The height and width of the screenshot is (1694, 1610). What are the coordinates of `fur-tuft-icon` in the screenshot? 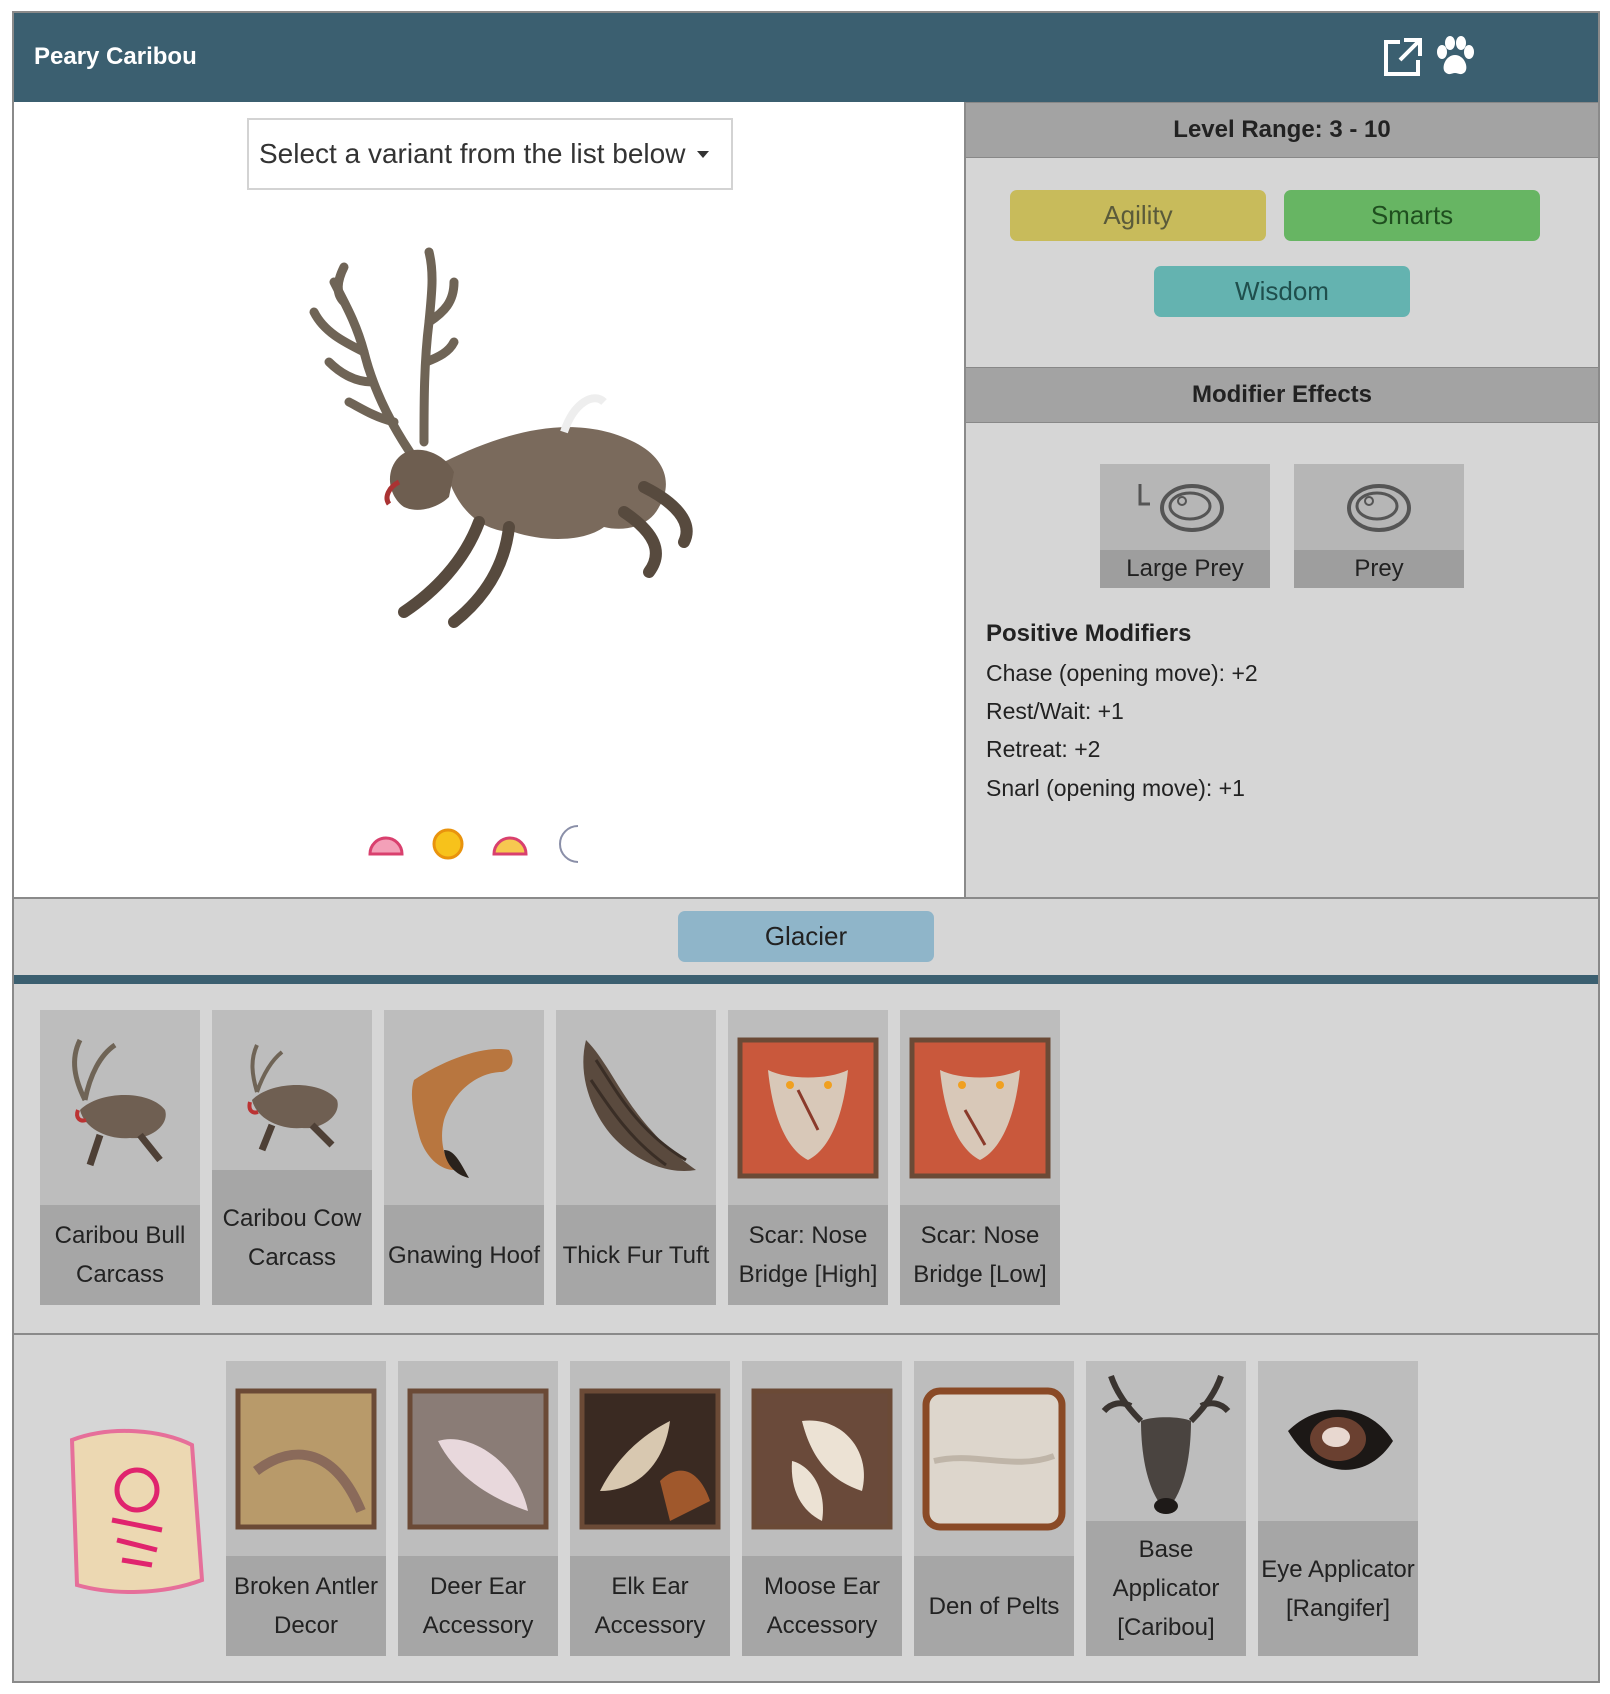 It's located at (636, 1107).